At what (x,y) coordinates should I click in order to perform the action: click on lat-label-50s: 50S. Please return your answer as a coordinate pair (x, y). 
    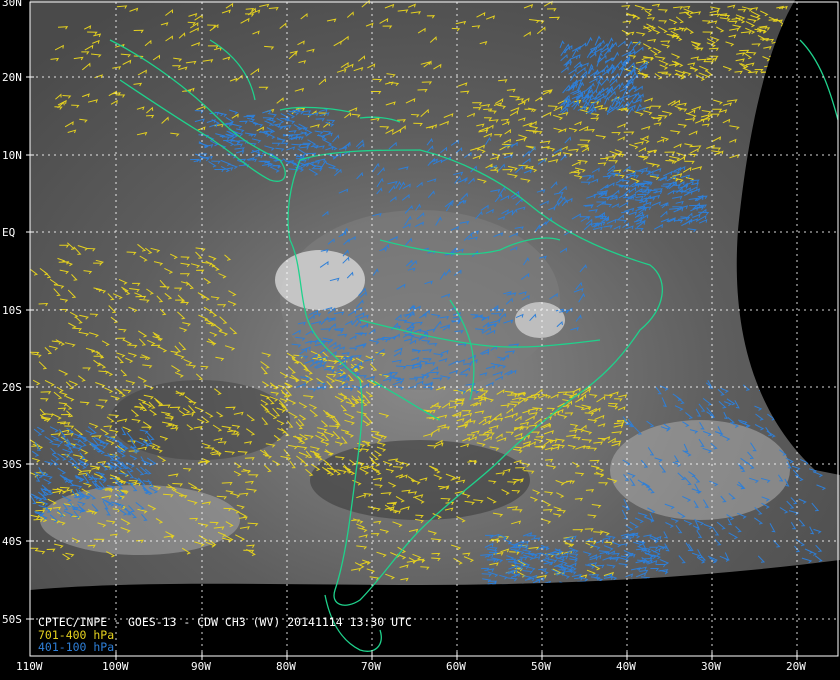
    Looking at the image, I should click on (12, 619).